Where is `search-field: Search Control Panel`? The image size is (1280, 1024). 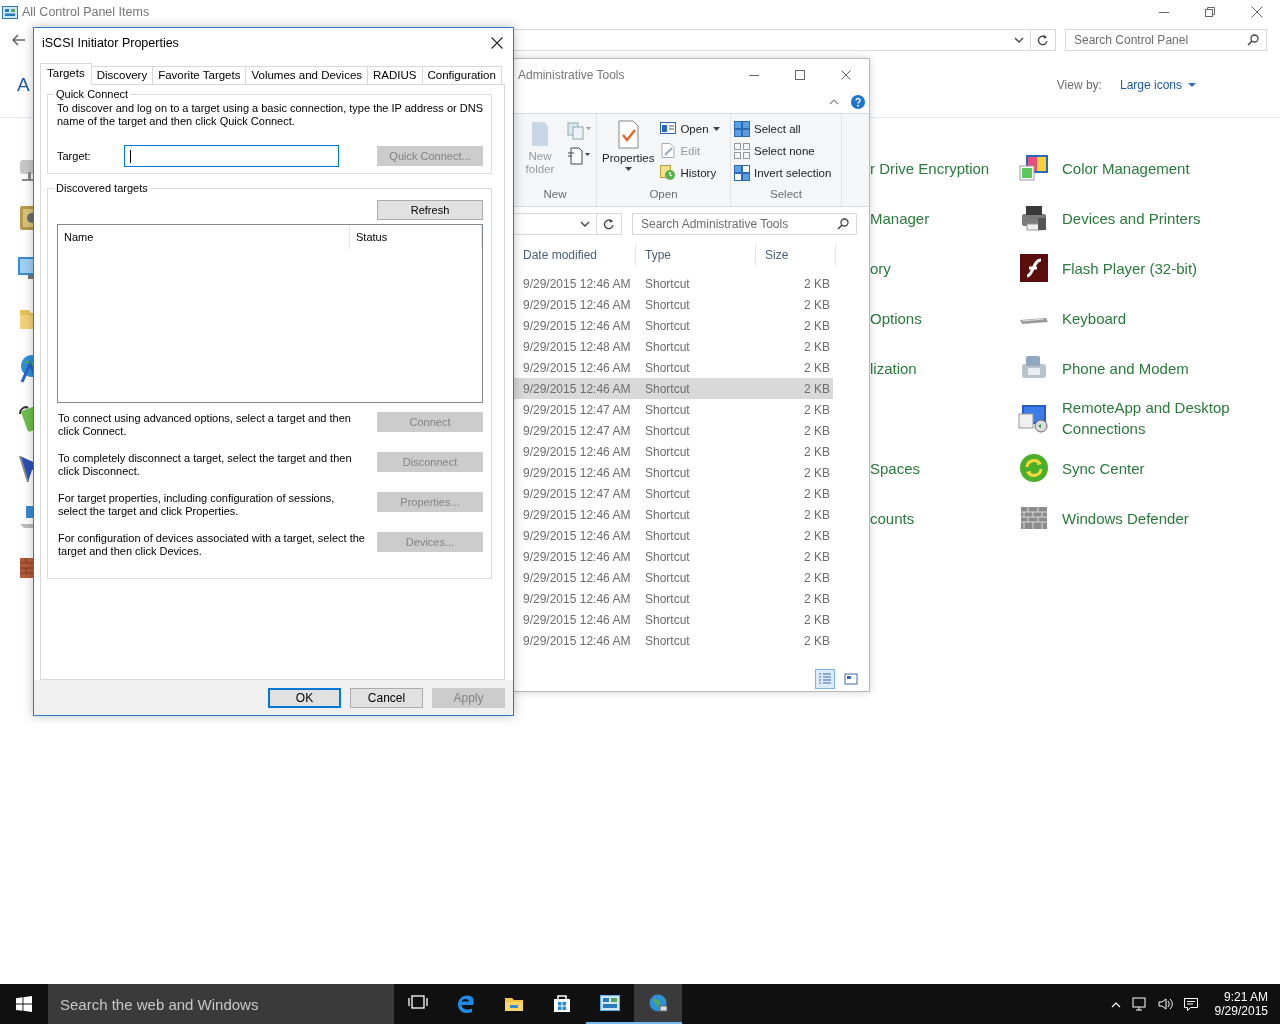
search-field: Search Control Panel is located at coordinates (1166, 40).